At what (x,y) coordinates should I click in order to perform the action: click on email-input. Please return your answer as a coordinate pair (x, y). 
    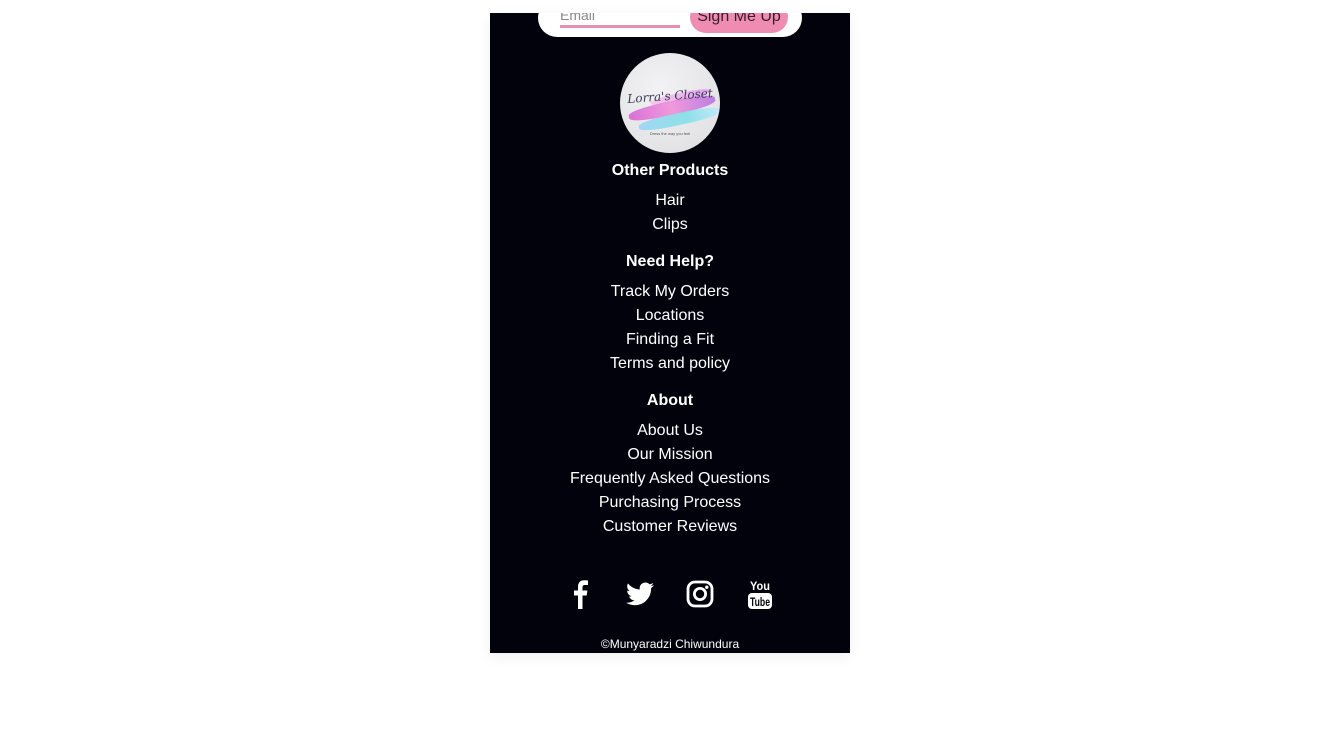
    Looking at the image, I should click on (620, 20).